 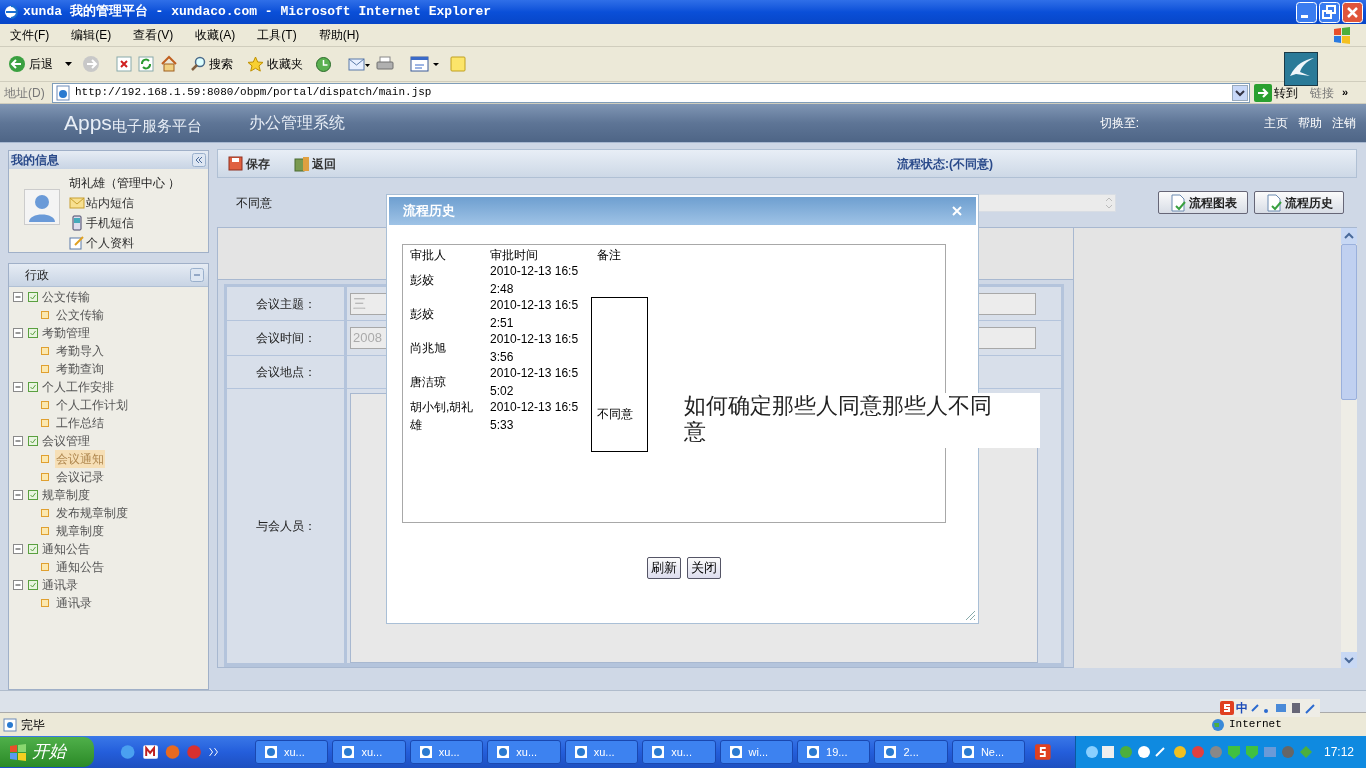 What do you see at coordinates (215, 35) in the screenshot?
I see `menu-item: 收藏(A)` at bounding box center [215, 35].